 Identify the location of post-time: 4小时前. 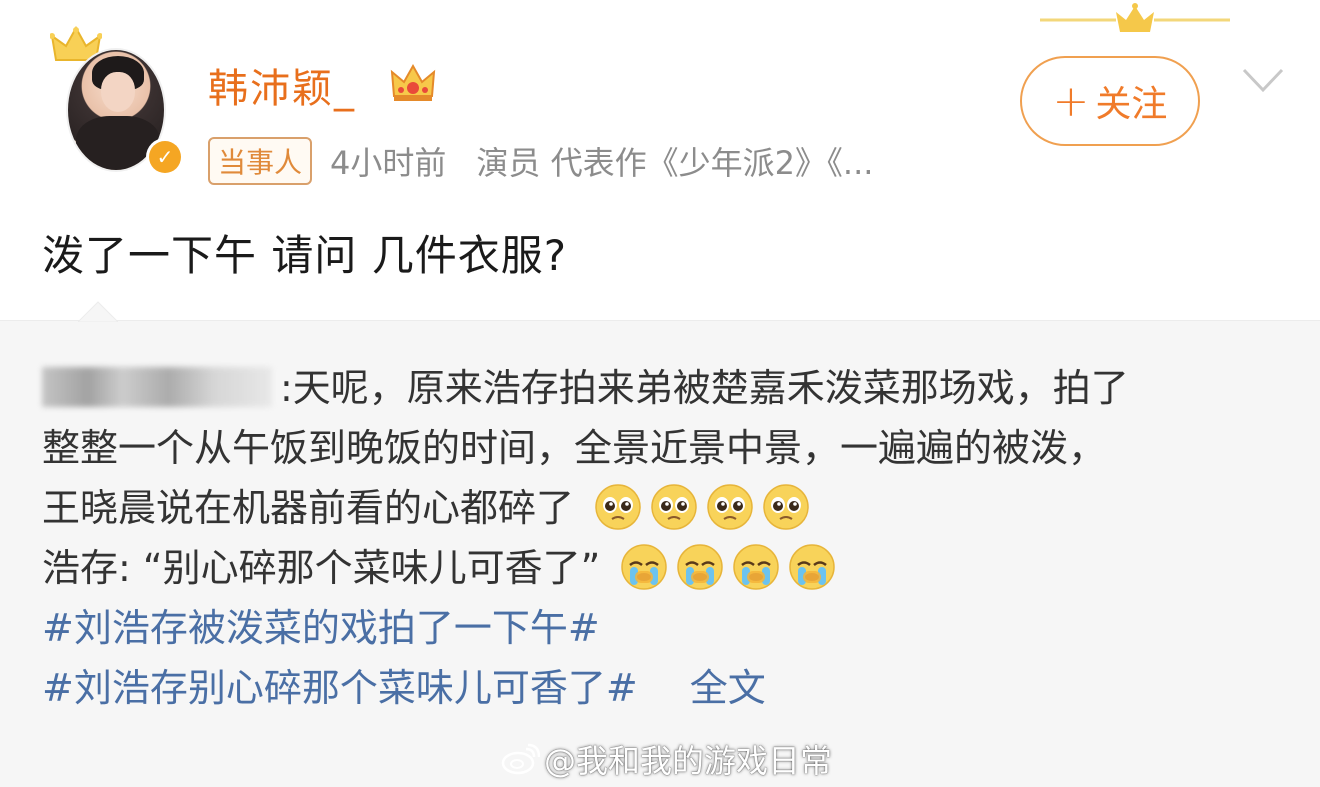
(388, 163).